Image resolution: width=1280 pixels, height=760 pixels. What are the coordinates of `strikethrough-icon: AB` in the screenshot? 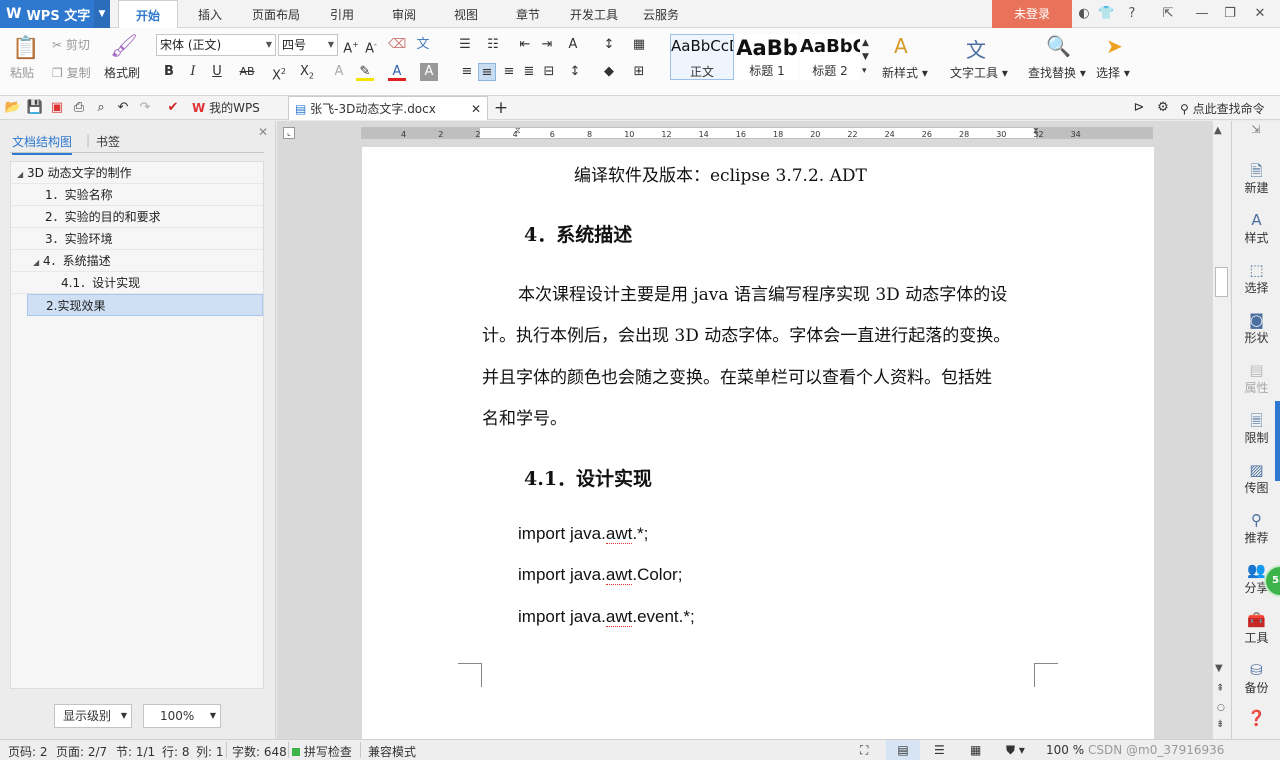 It's located at (247, 72).